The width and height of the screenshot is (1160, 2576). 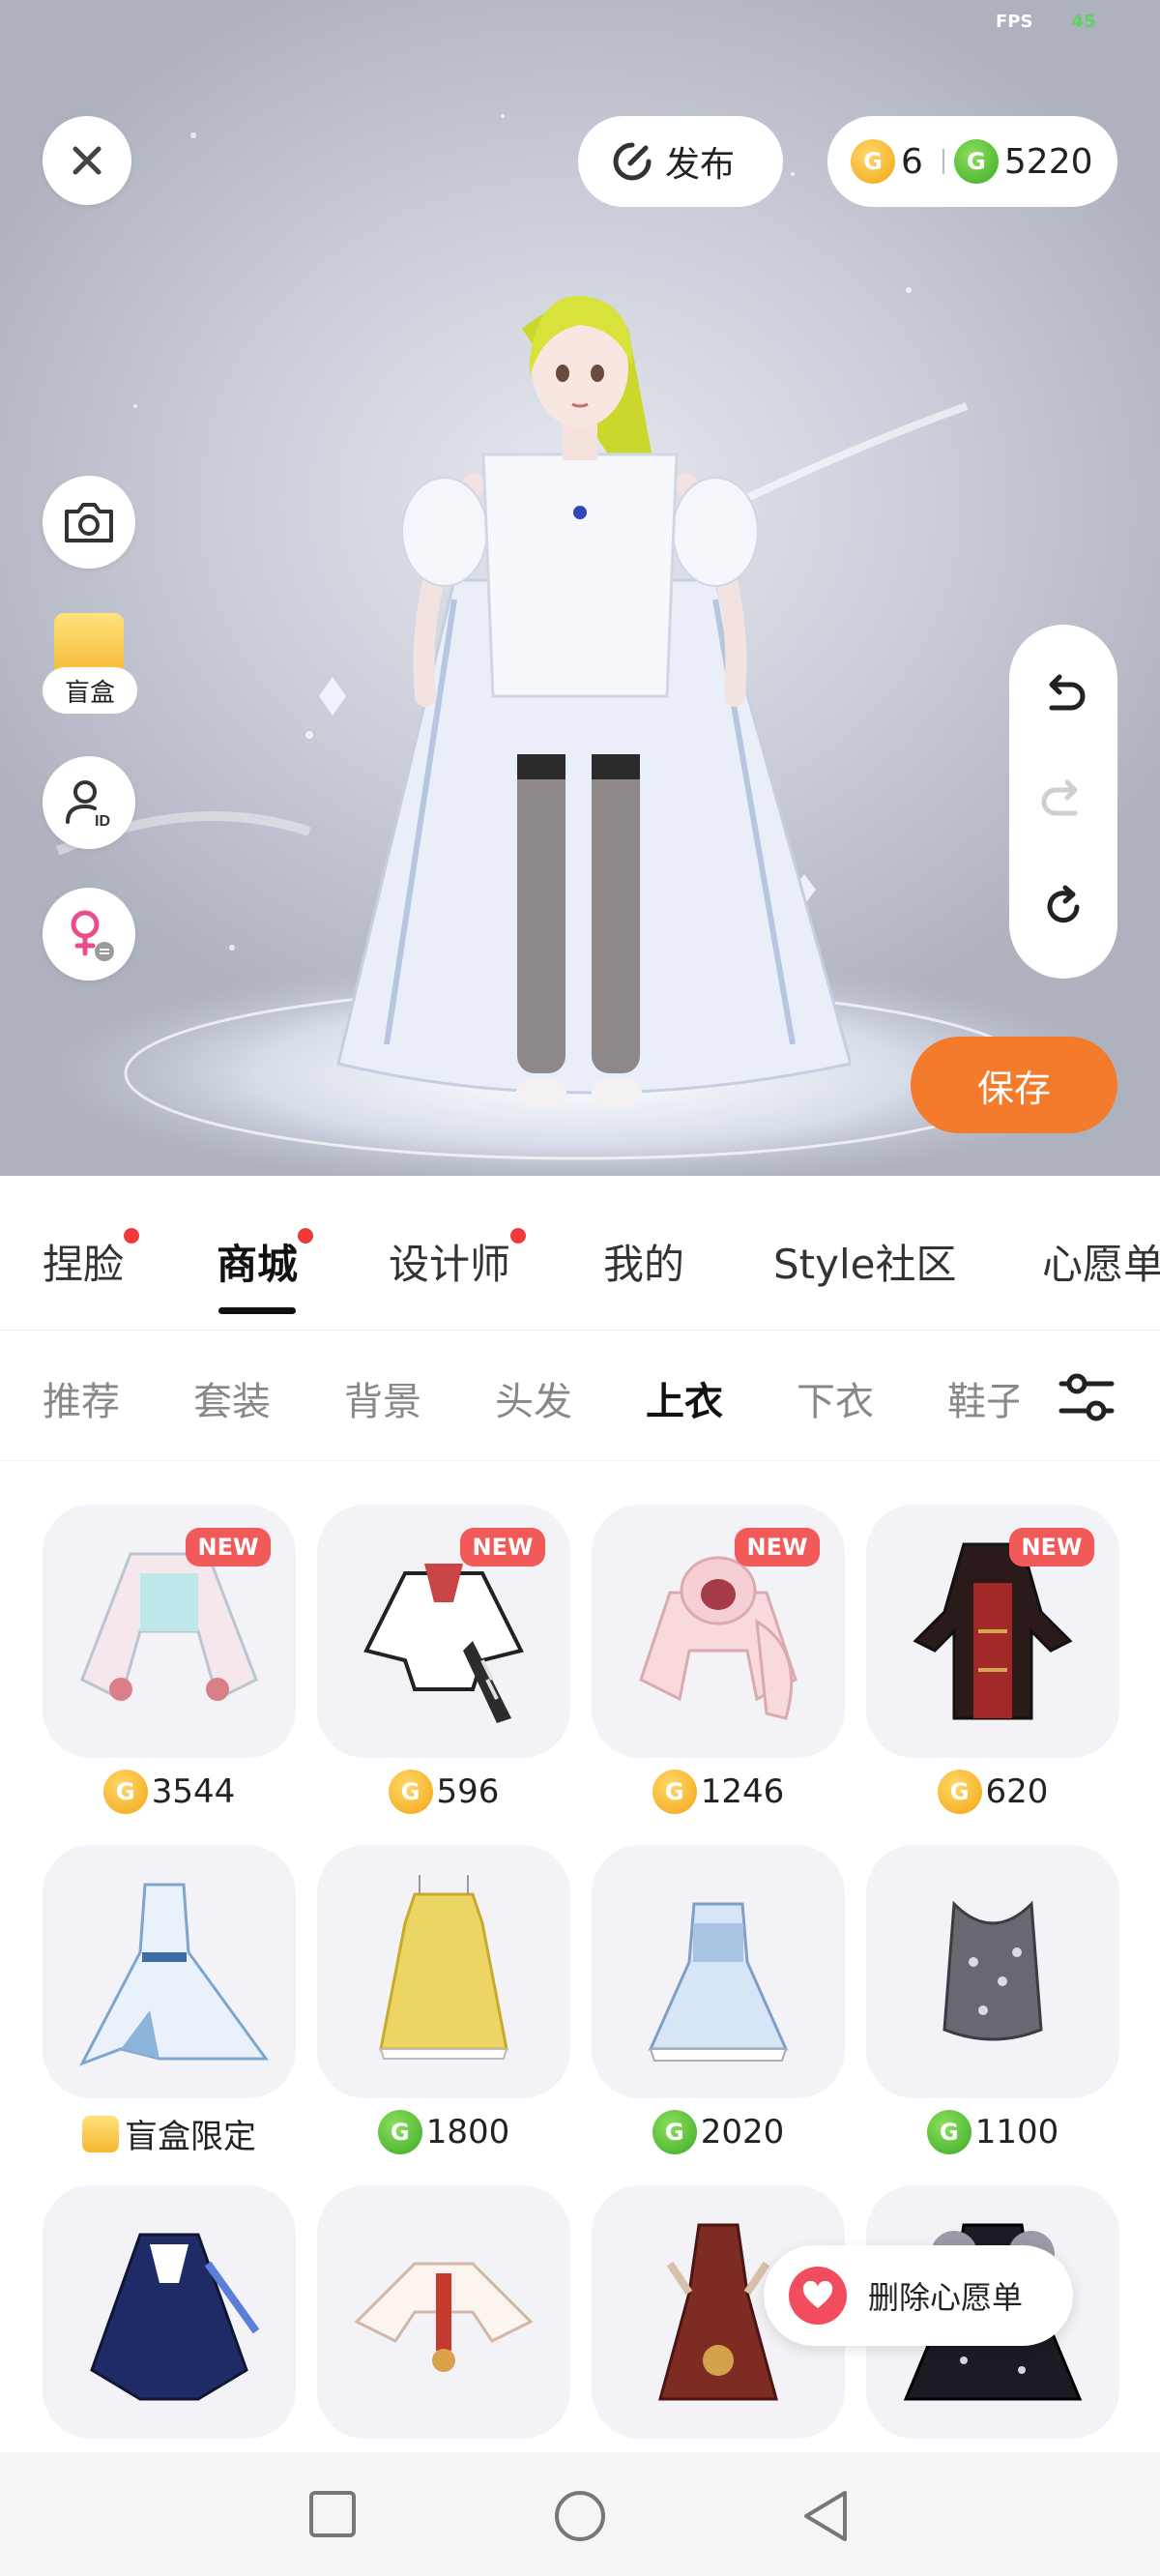 I want to click on save-button: 保存, so click(x=1014, y=1085).